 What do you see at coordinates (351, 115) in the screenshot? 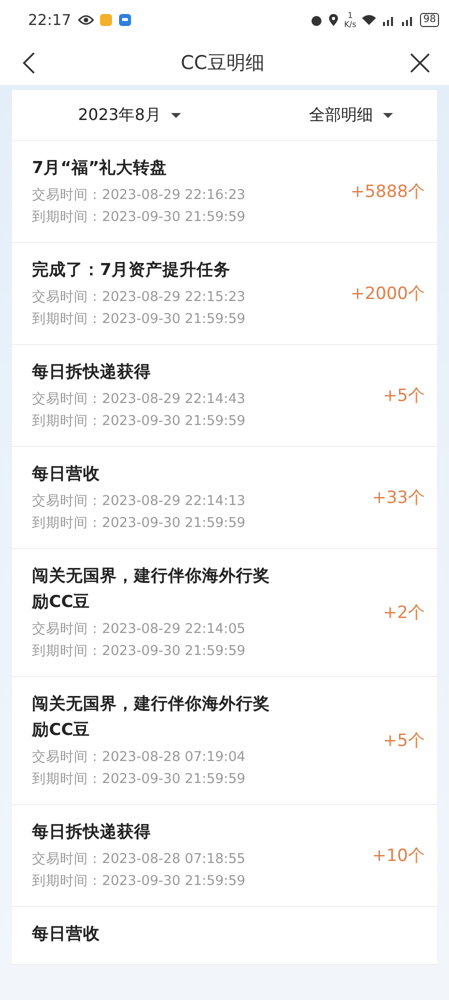
I see `filter-dropdown: 全部明细` at bounding box center [351, 115].